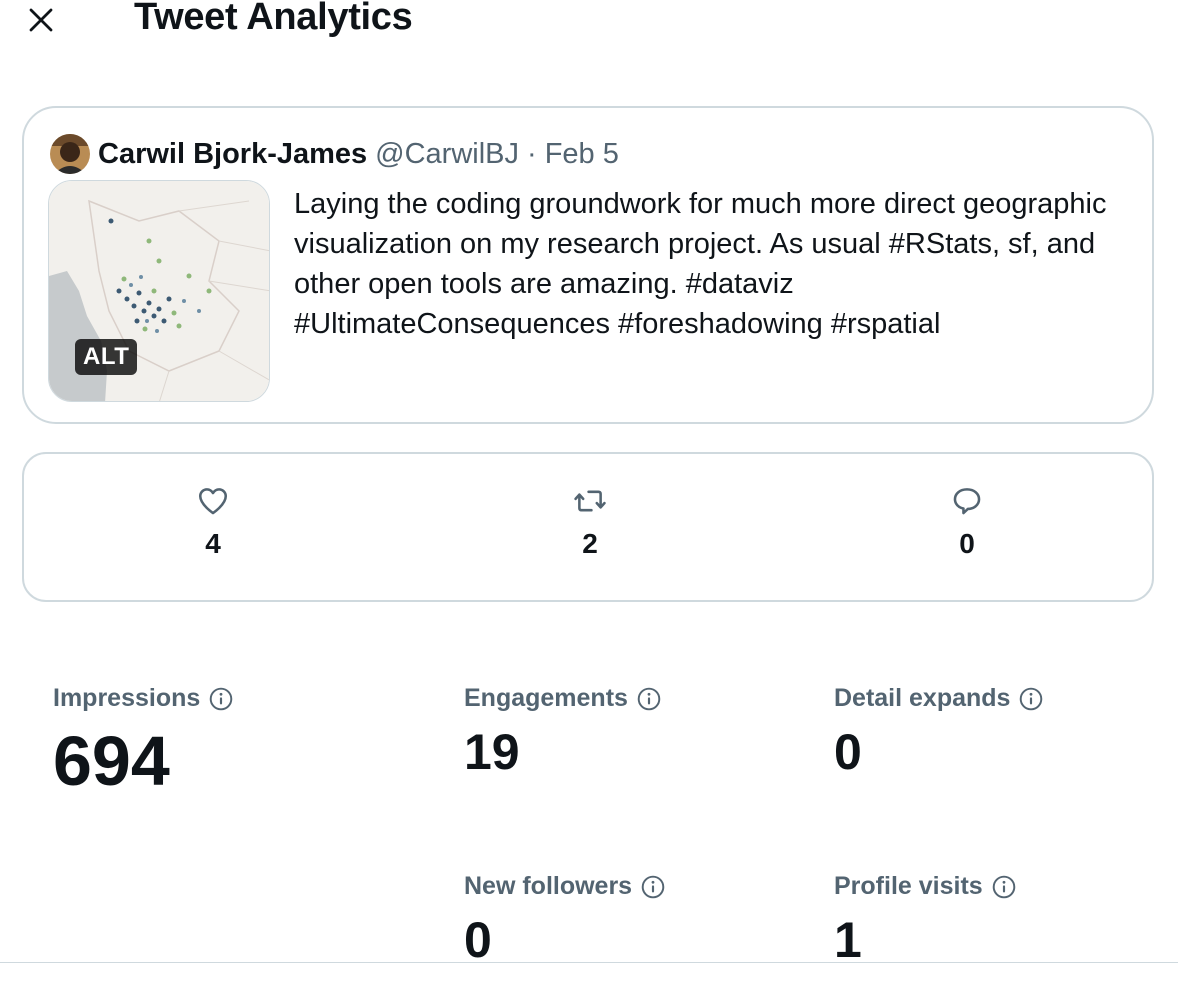 The width and height of the screenshot is (1178, 984). What do you see at coordinates (922, 698) in the screenshot?
I see `detail-expands-label: Detail expands` at bounding box center [922, 698].